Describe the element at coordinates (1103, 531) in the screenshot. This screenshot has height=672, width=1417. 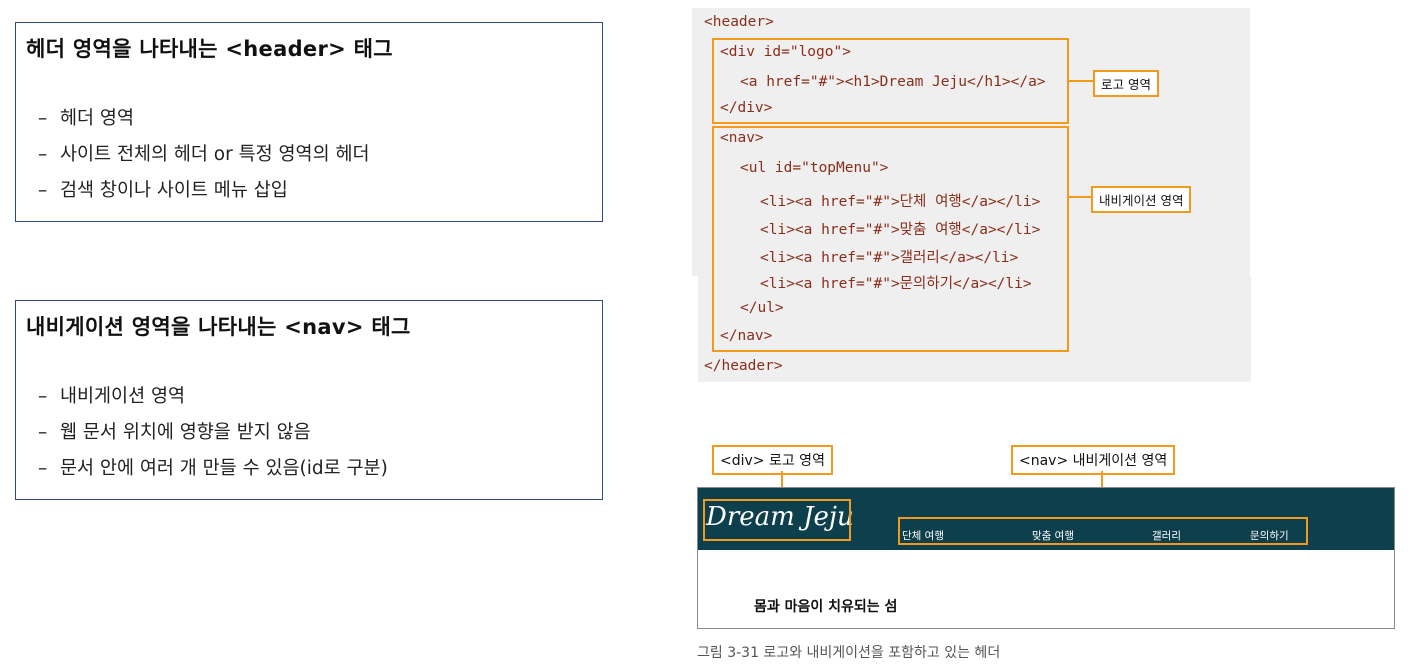
I see `preview-nav-highlight` at that location.